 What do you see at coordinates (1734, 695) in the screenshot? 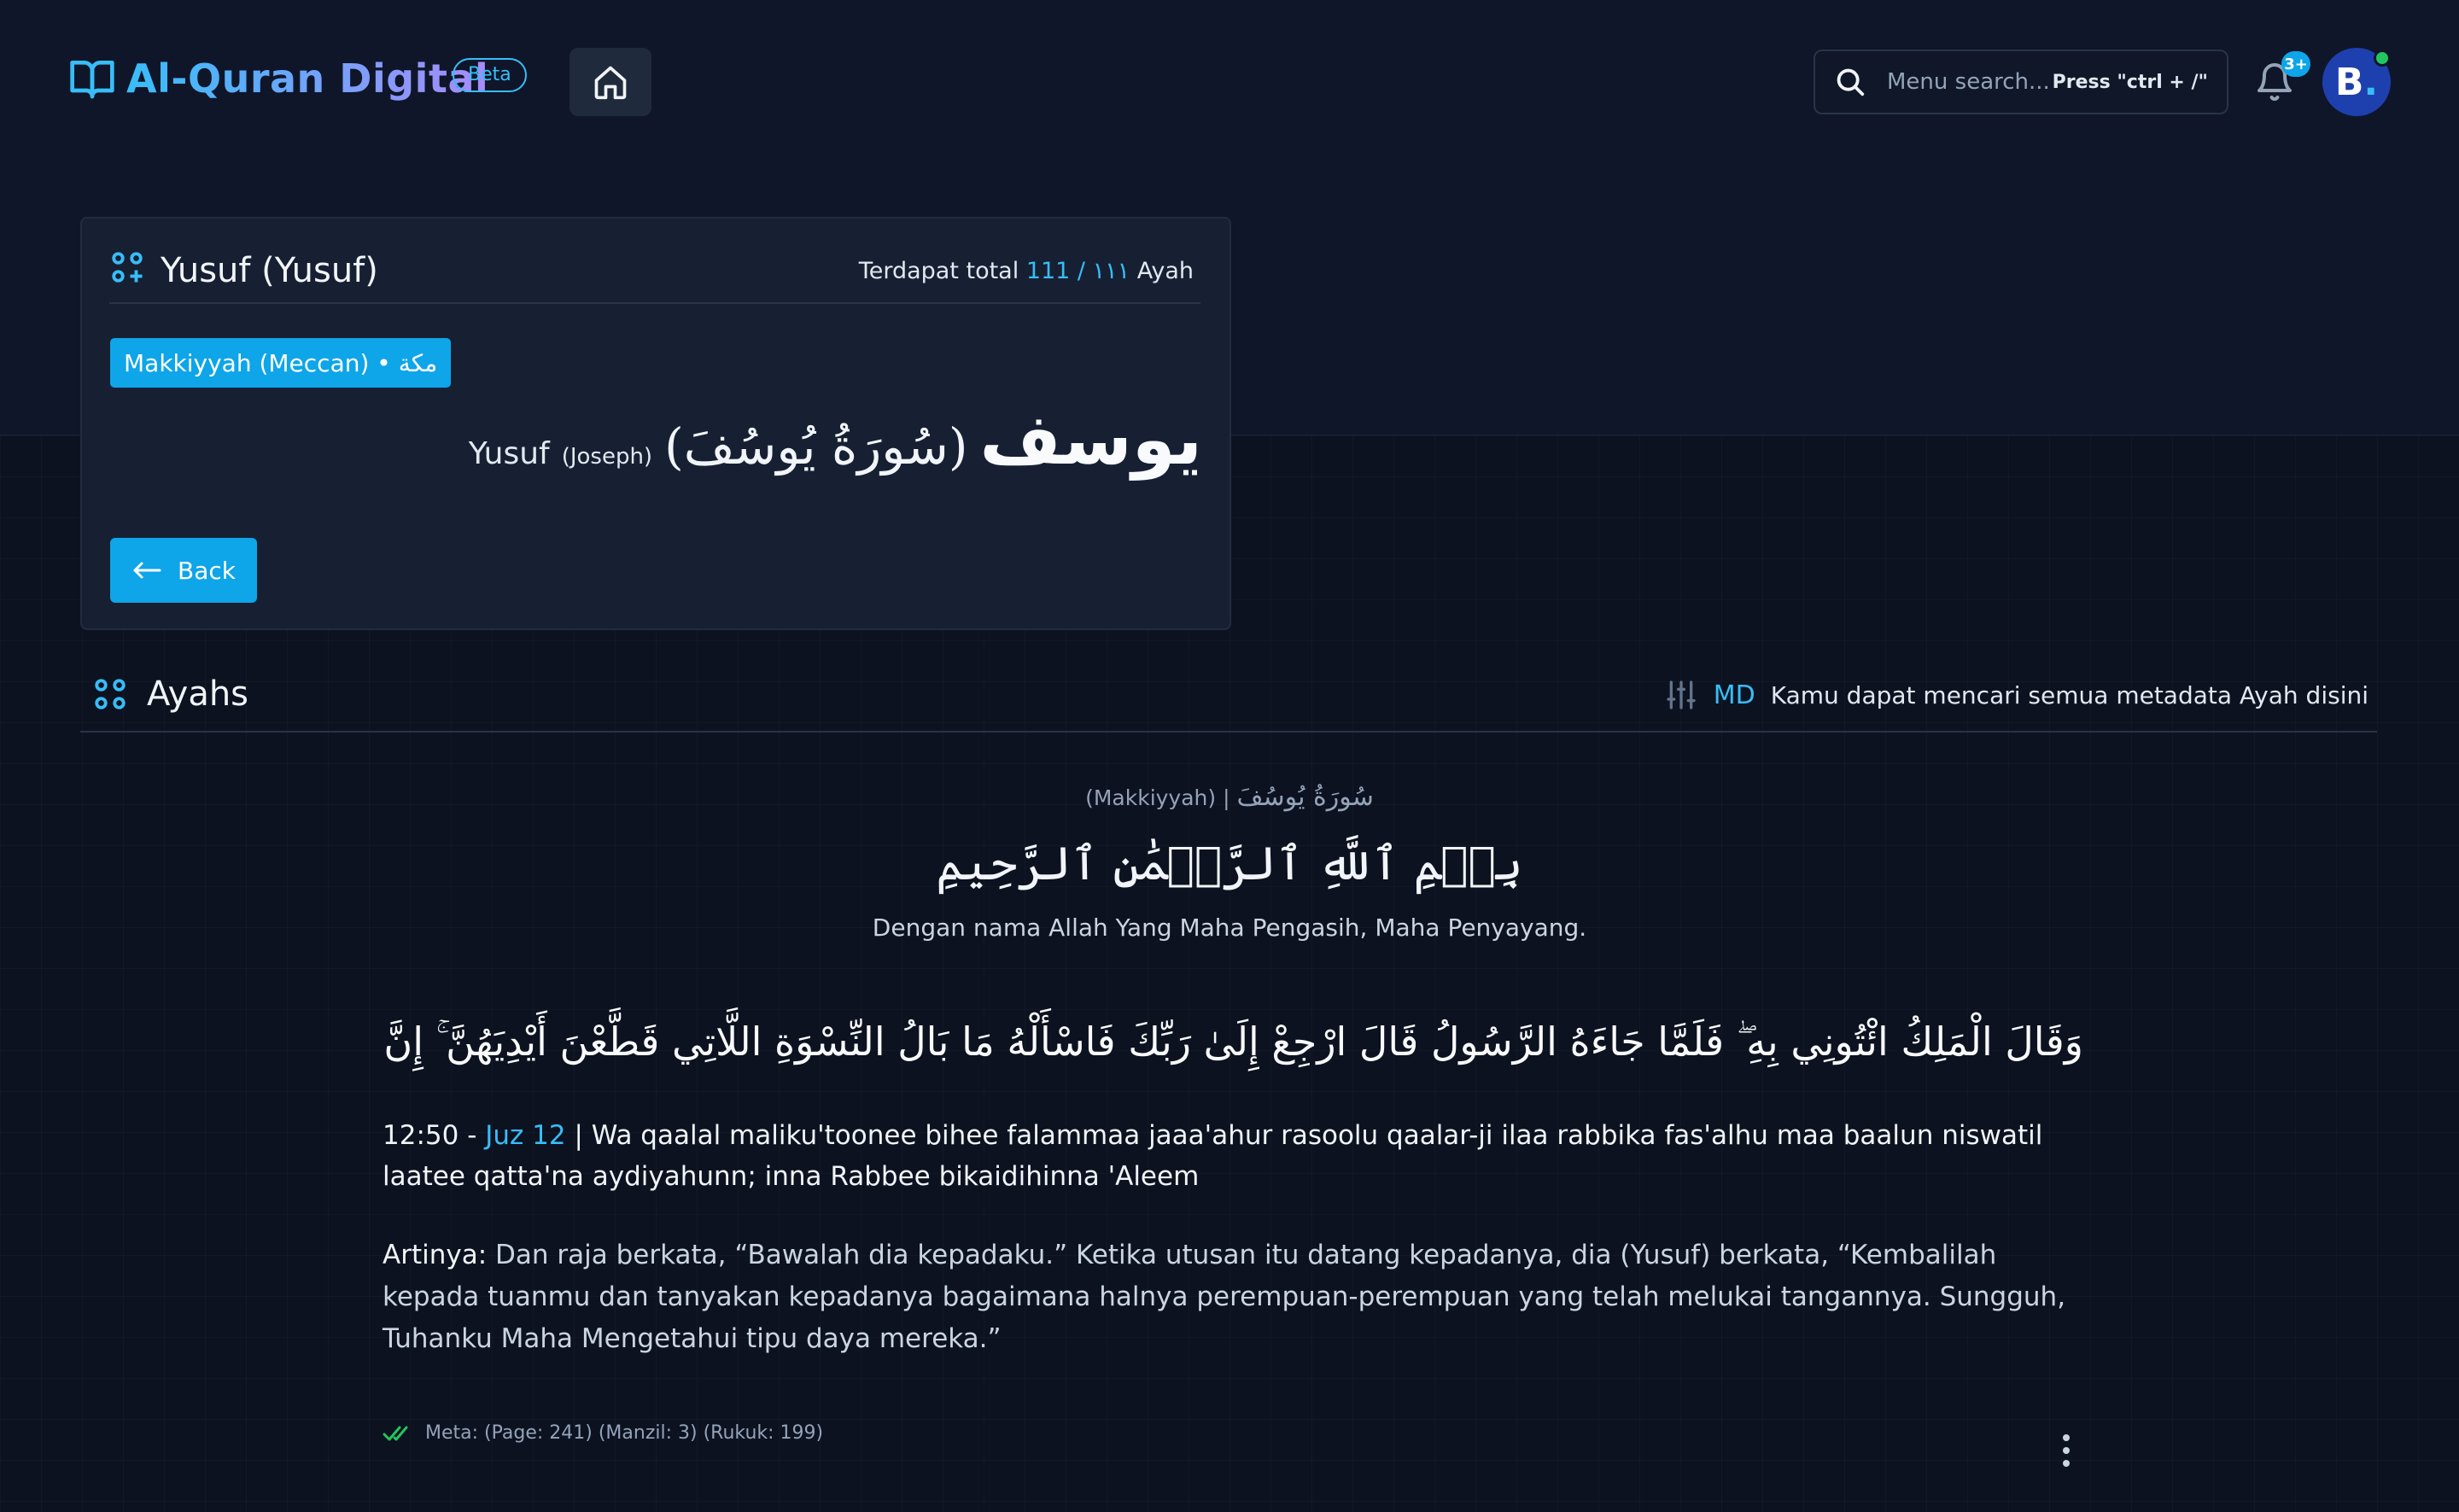
I see `md-label: MD` at bounding box center [1734, 695].